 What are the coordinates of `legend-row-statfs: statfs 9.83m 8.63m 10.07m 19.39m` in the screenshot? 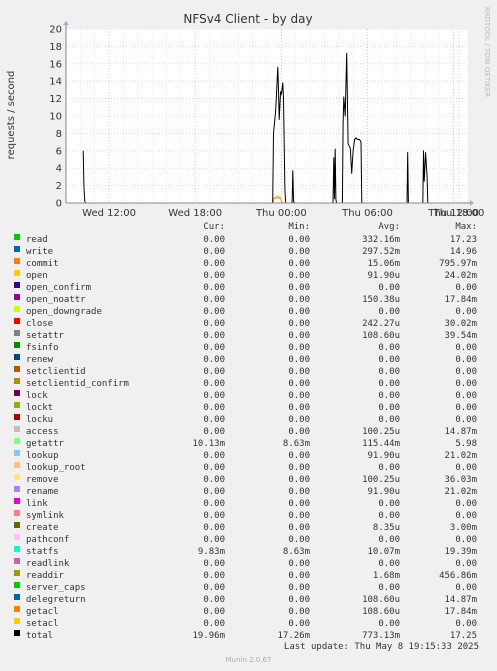 It's located at (248, 552).